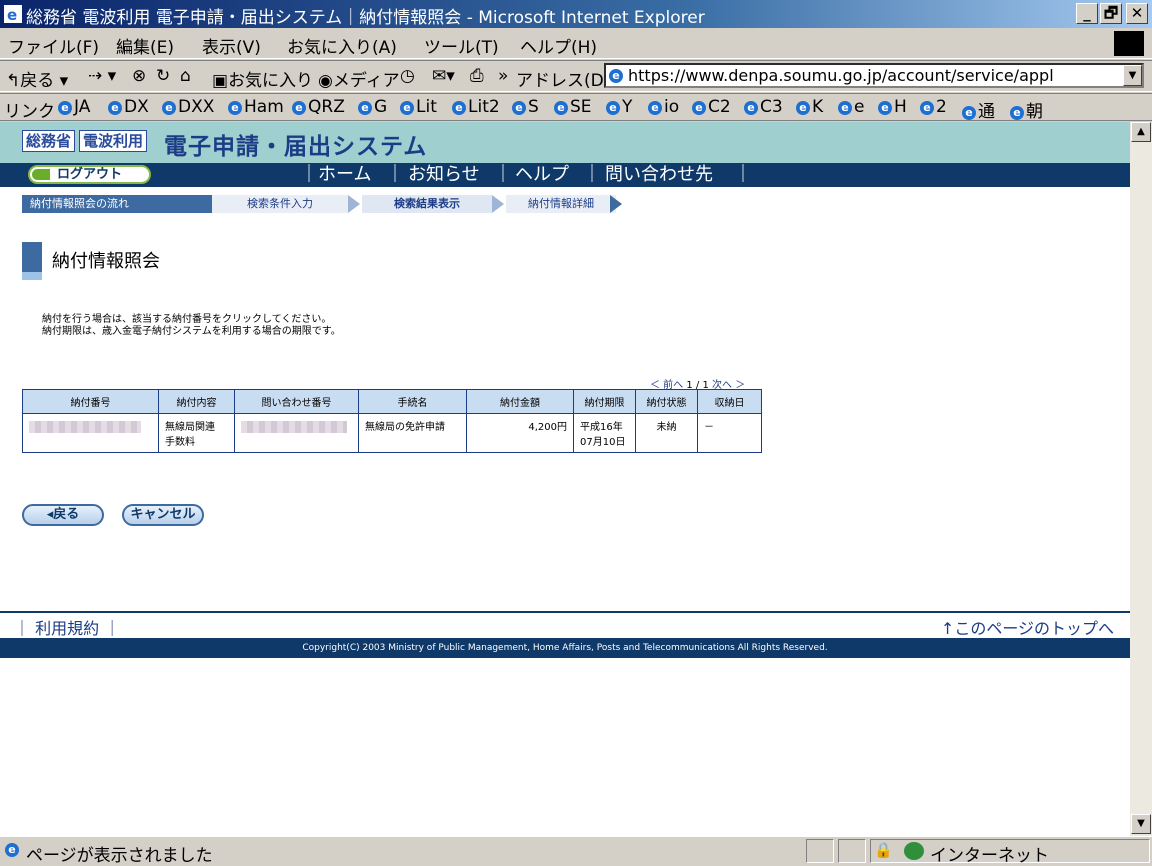 Image resolution: width=1152 pixels, height=866 pixels. What do you see at coordinates (1141, 479) in the screenshot?
I see `vertical-scrollbar: ▲ ▼` at bounding box center [1141, 479].